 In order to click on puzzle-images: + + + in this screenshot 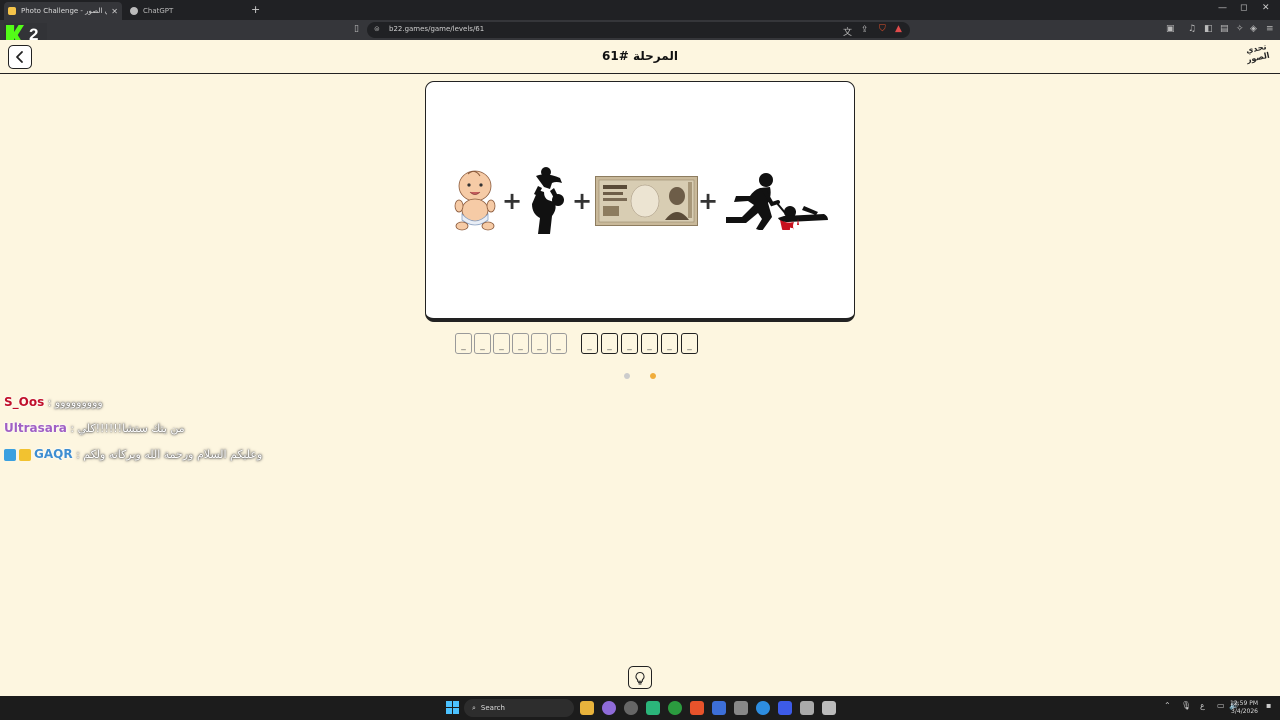, I will do `click(641, 202)`.